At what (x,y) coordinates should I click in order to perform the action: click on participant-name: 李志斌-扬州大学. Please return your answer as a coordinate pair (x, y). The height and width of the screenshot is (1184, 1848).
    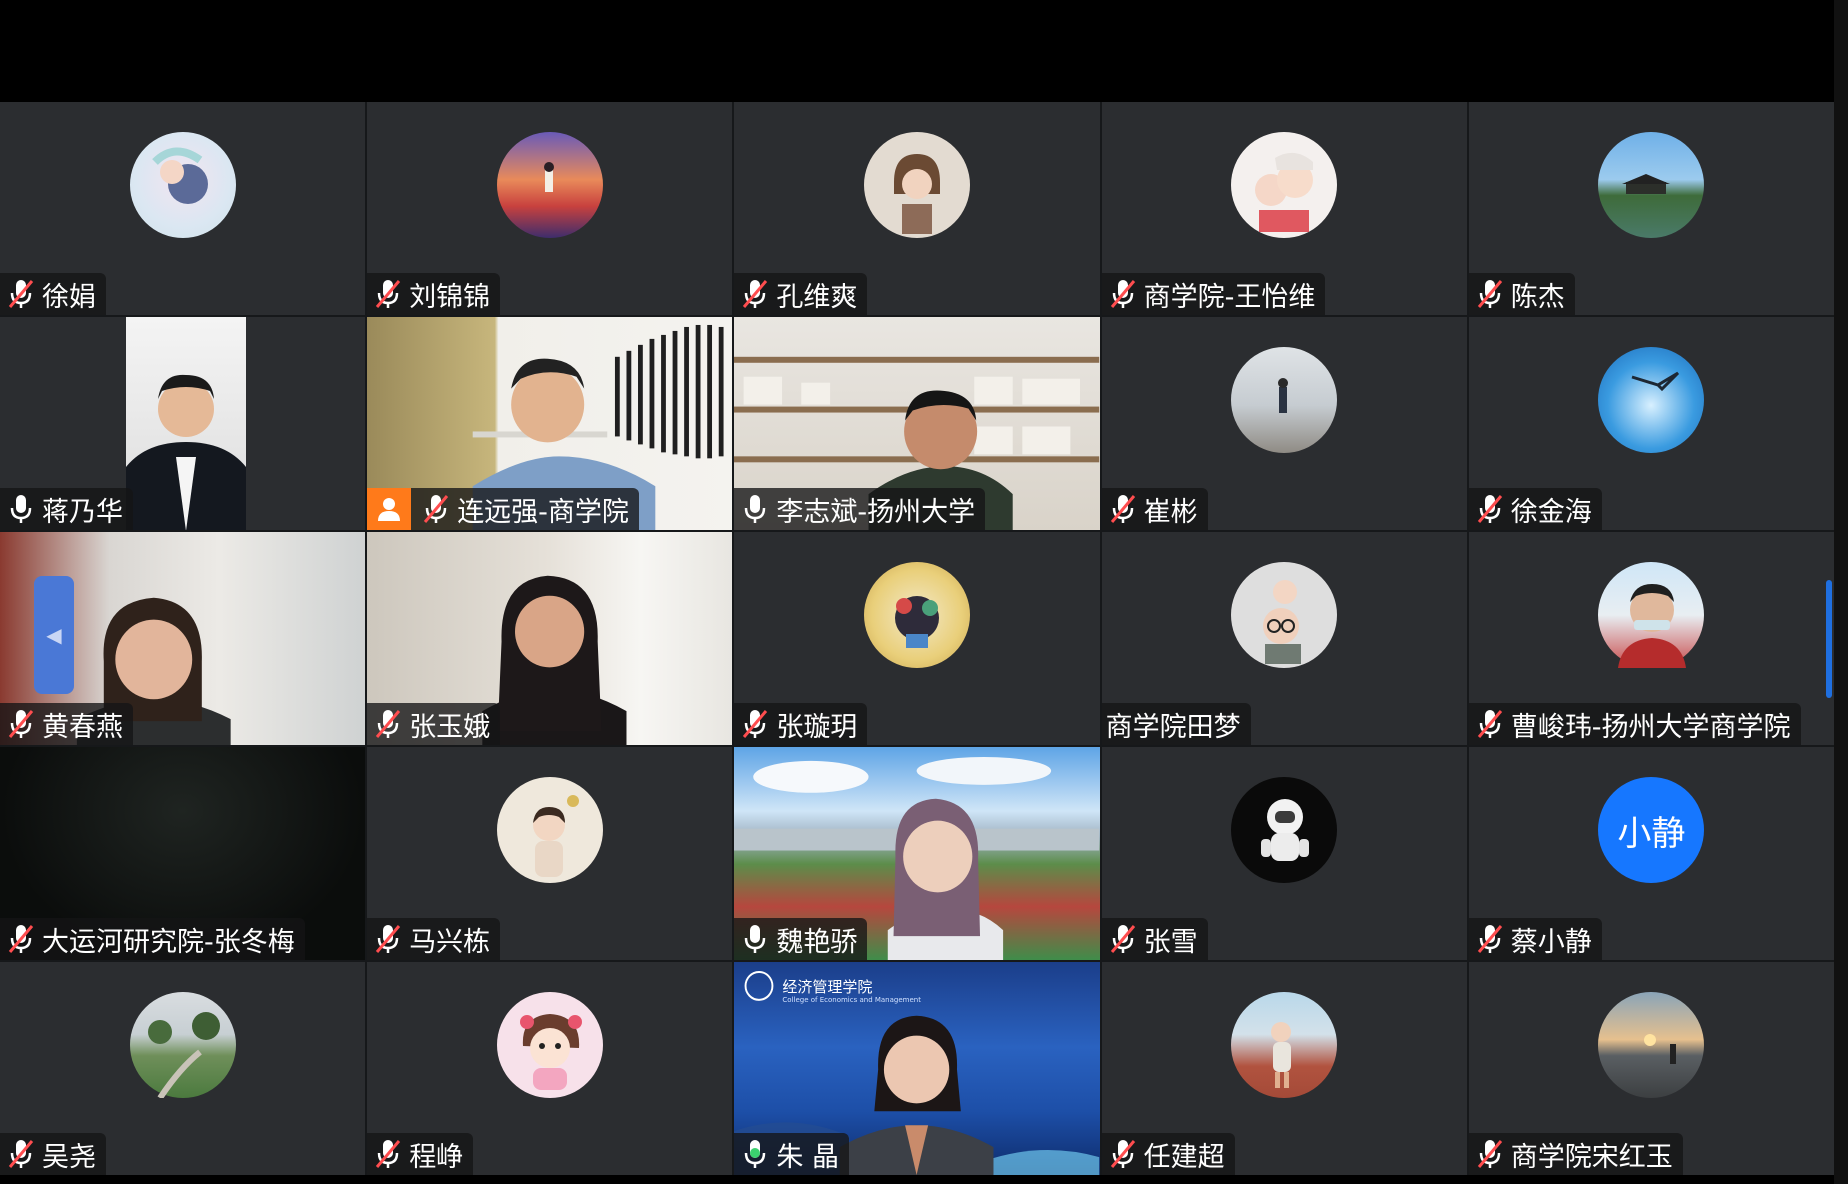
    Looking at the image, I should click on (860, 509).